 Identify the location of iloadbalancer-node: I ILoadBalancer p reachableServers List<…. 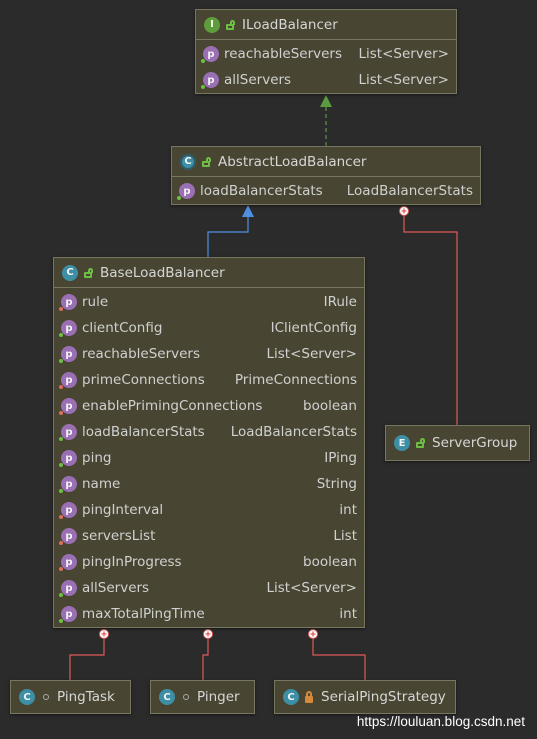
(326, 51).